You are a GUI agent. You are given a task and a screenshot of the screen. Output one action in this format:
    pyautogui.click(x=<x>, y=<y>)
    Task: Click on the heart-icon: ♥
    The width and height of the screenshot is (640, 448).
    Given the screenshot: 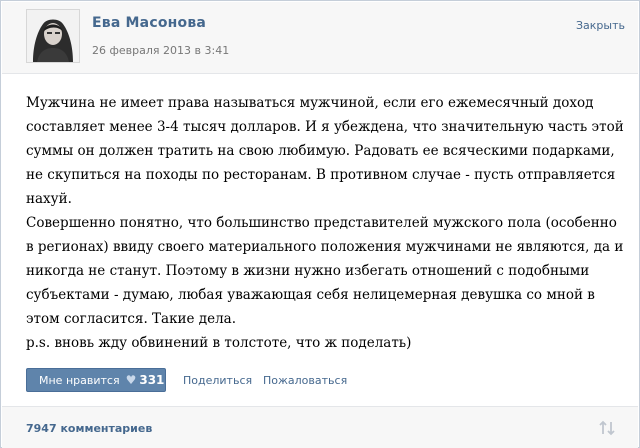 What is the action you would take?
    pyautogui.click(x=131, y=380)
    